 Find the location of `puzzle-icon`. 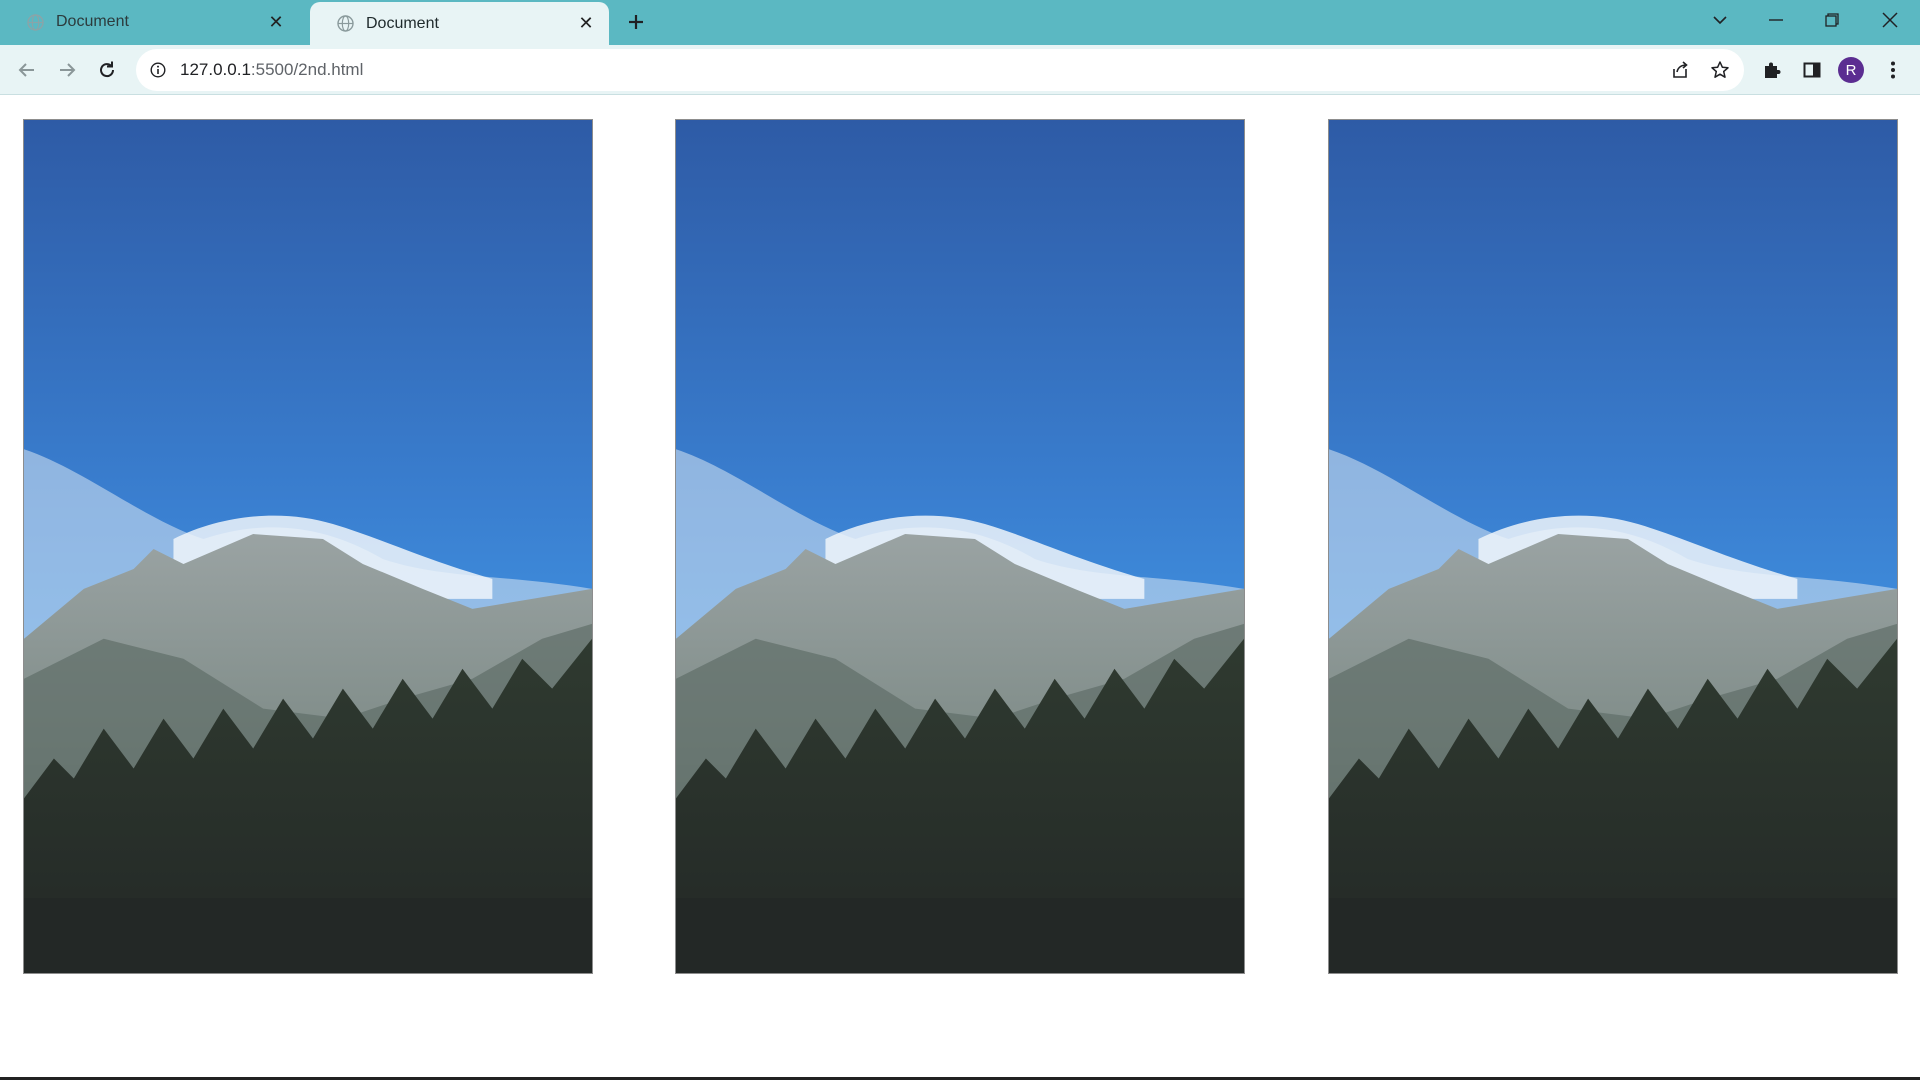

puzzle-icon is located at coordinates (1773, 70).